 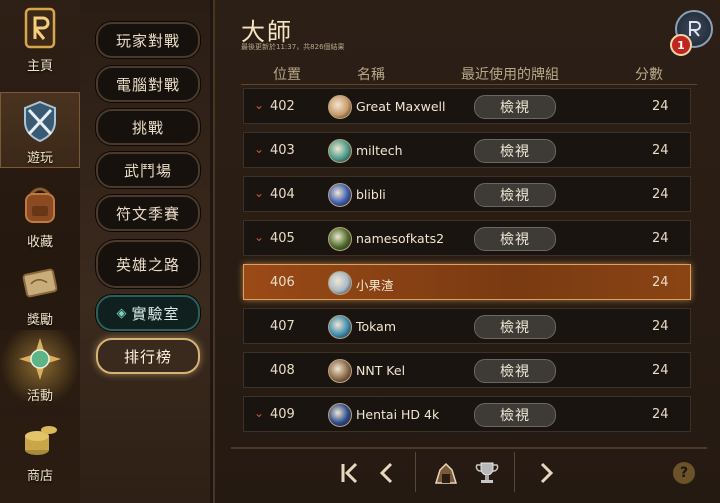 I want to click on menu-lab-label: 實驗室, so click(x=155, y=313).